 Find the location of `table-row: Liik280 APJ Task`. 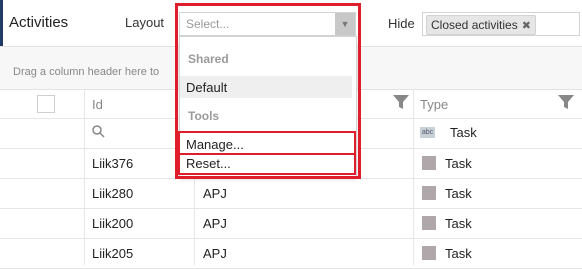

table-row: Liik280 APJ Task is located at coordinates (291, 194).